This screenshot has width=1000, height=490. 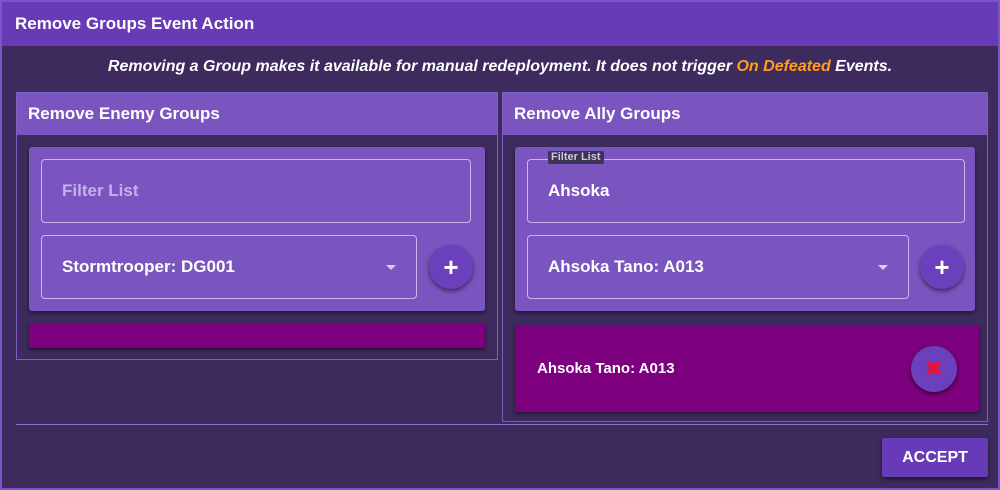 What do you see at coordinates (626, 266) in the screenshot?
I see `ally-selected-group: Ahsoka Tano: A013` at bounding box center [626, 266].